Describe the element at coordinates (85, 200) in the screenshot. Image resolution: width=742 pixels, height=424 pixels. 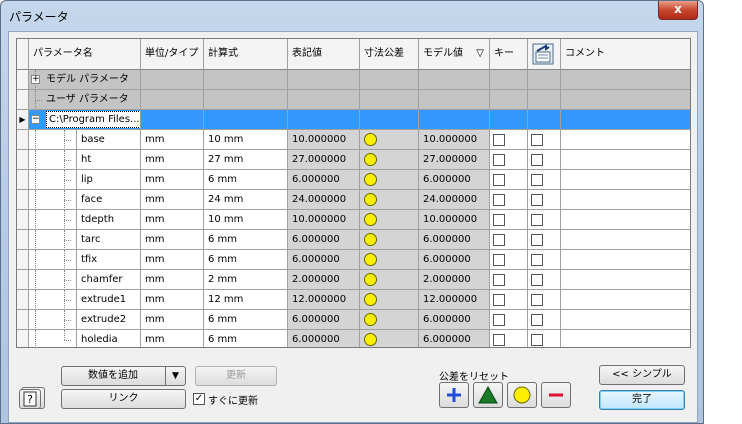
I see `parameter-name-cell: face` at that location.